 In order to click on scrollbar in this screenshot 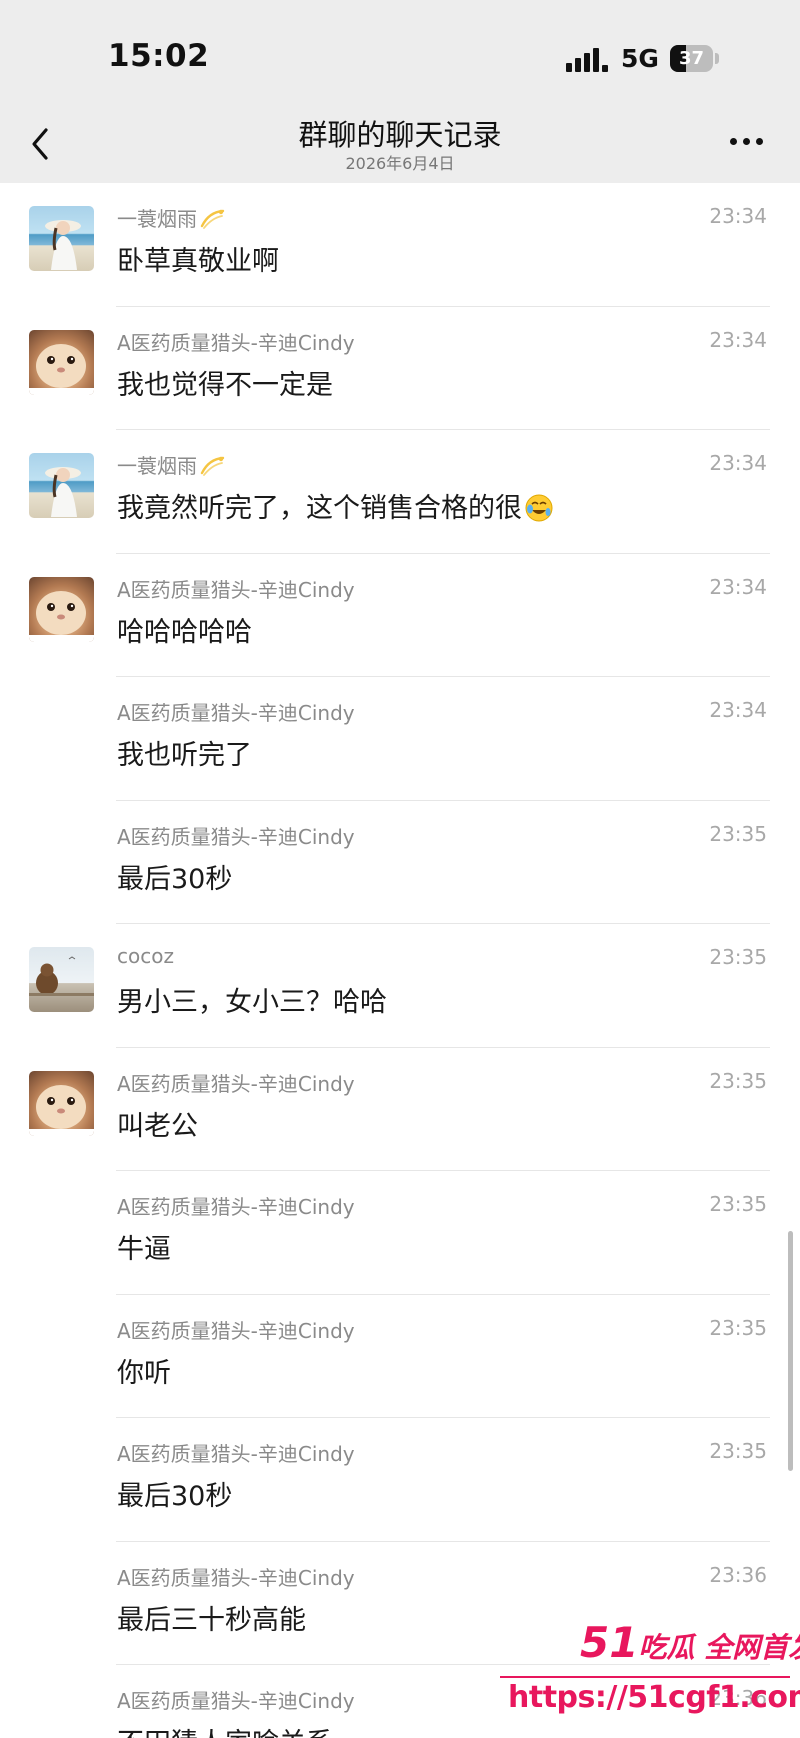, I will do `click(790, 1351)`.